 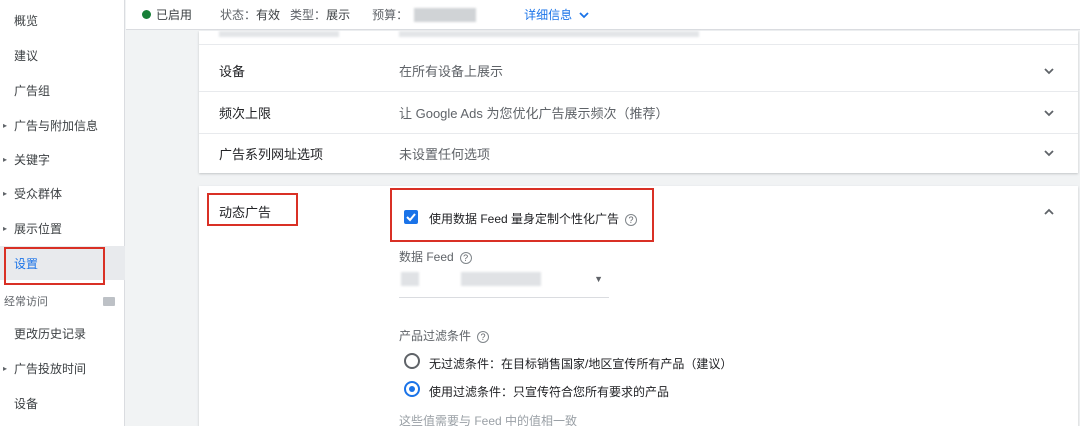 What do you see at coordinates (435, 336) in the screenshot?
I see `filter-label: 产品过滤条件` at bounding box center [435, 336].